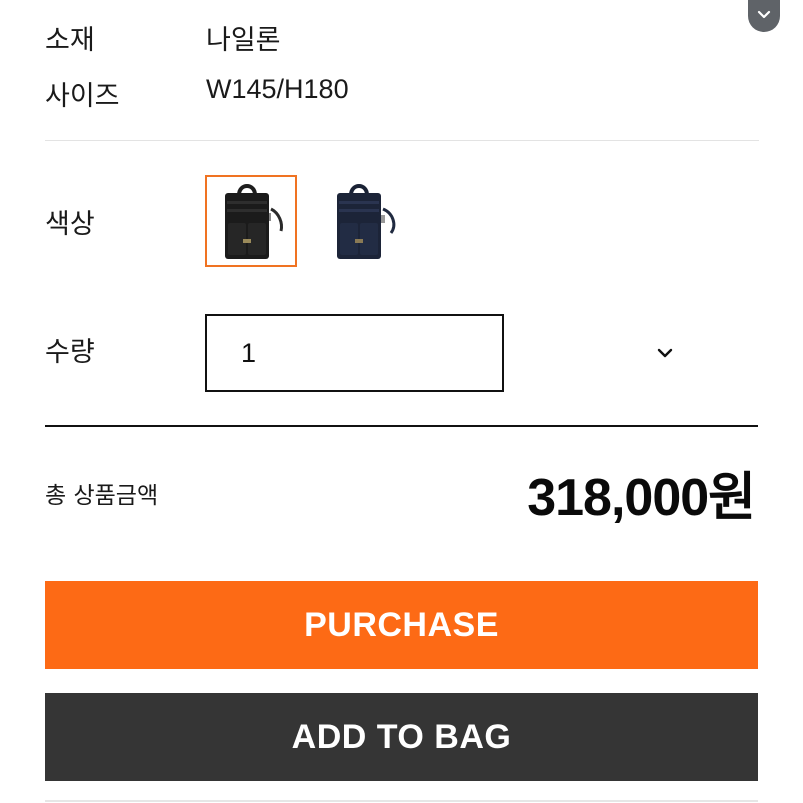 This screenshot has width=803, height=803. Describe the element at coordinates (401, 426) in the screenshot. I see `total-divider` at that location.